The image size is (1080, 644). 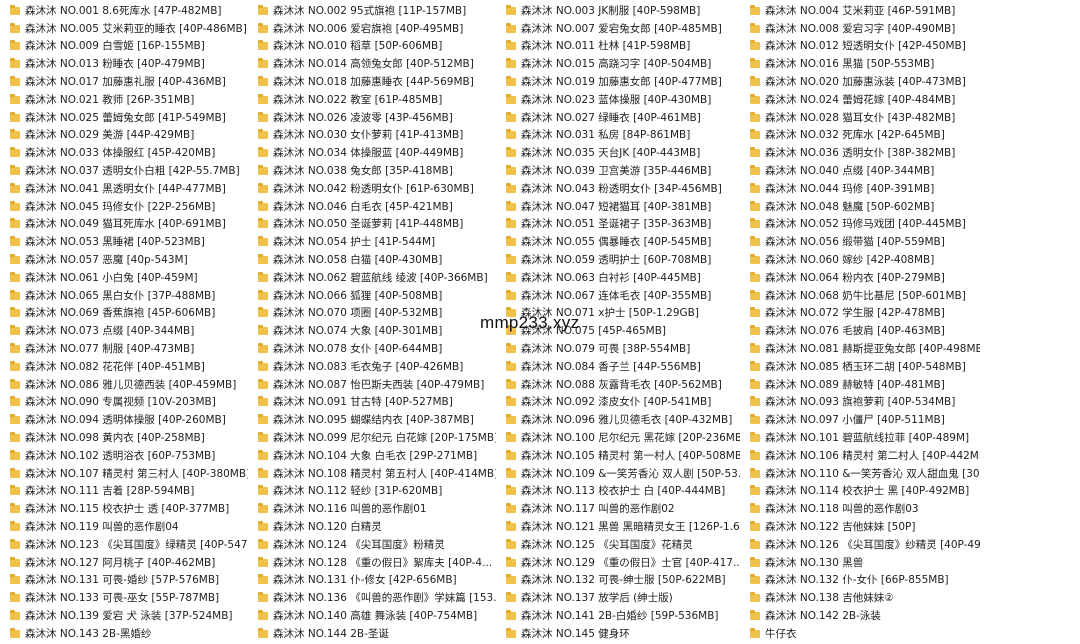 I want to click on folder-item: 森沐沐 NO.108 精灵村 第五村人 [40P-414MB], so click(x=377, y=474).